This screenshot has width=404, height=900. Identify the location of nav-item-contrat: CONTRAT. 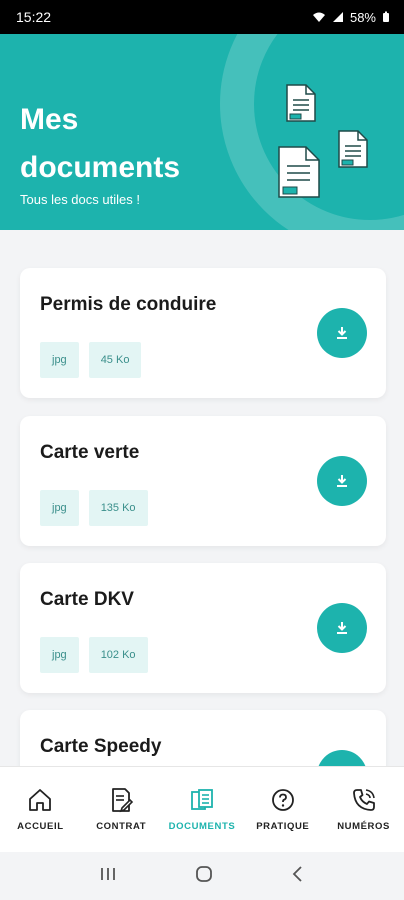
(121, 809).